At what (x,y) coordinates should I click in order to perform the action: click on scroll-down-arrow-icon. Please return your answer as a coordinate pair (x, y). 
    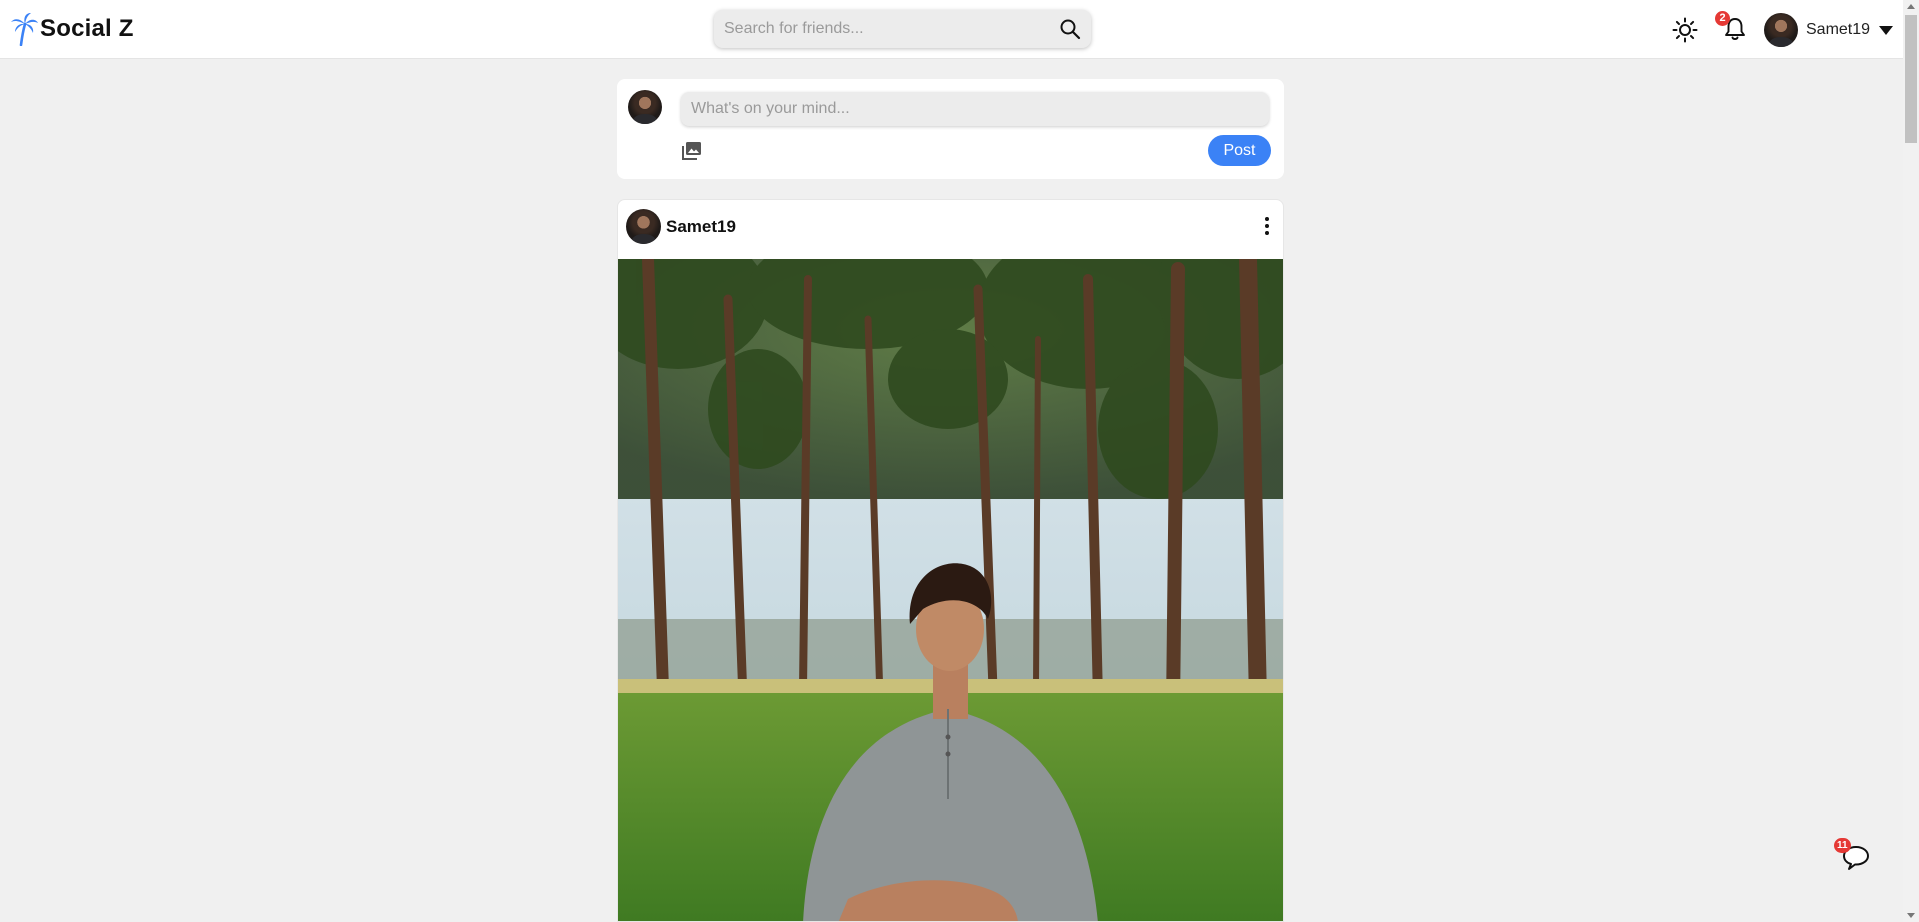
    Looking at the image, I should click on (1911, 915).